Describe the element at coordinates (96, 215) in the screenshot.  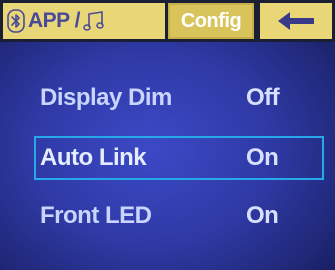
I see `menu-item-label: Front LED` at that location.